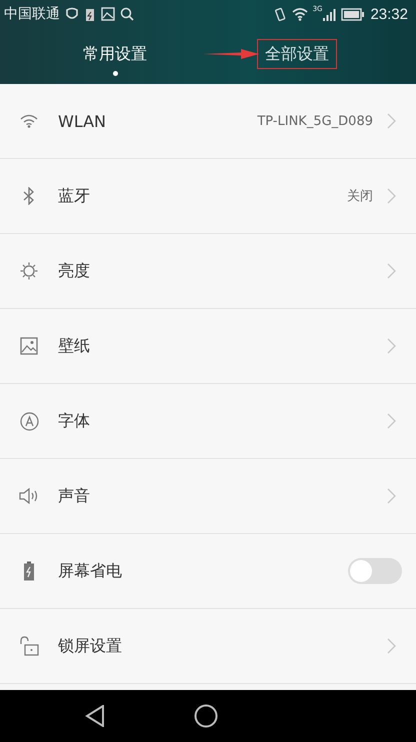 This screenshot has height=742, width=416. What do you see at coordinates (389, 14) in the screenshot?
I see `clock-time: 23:32` at bounding box center [389, 14].